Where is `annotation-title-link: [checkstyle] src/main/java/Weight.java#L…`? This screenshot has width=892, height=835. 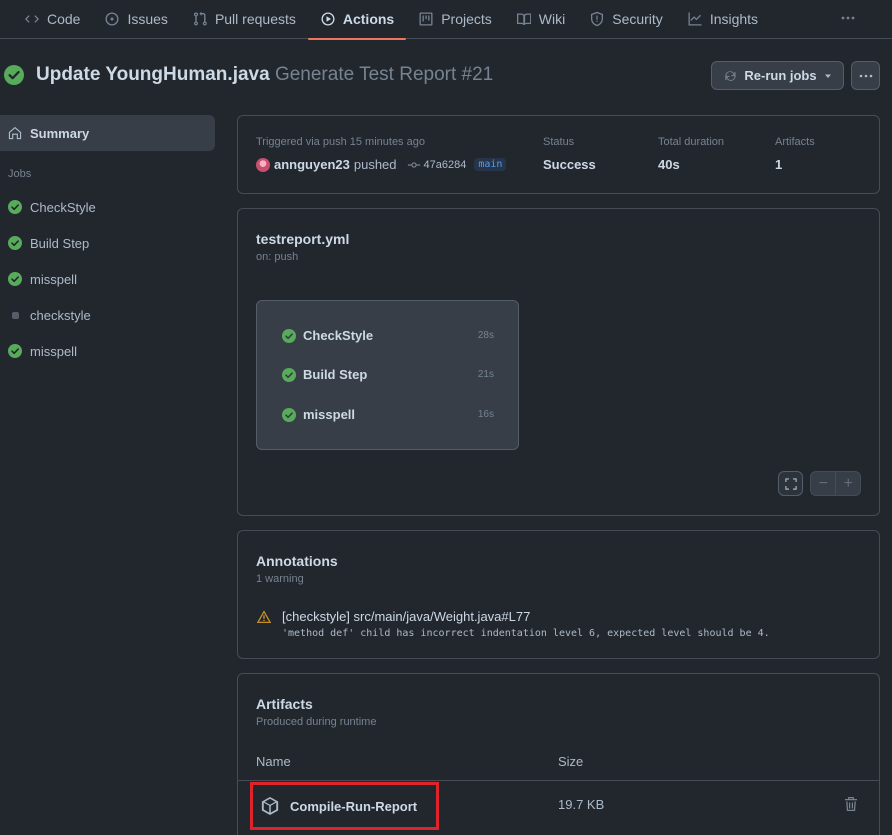 annotation-title-link: [checkstyle] src/main/java/Weight.java#L… is located at coordinates (526, 616).